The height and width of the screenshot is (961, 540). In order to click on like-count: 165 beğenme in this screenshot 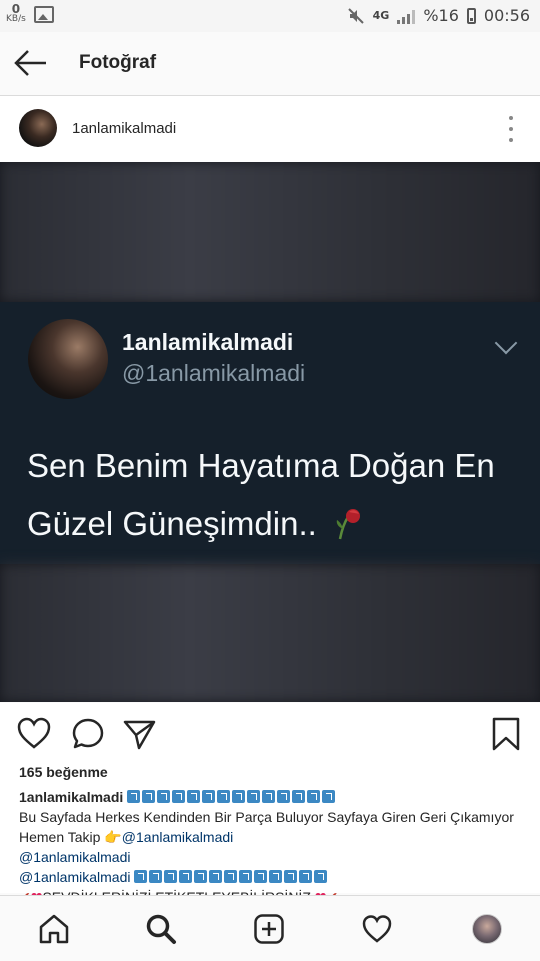, I will do `click(63, 772)`.